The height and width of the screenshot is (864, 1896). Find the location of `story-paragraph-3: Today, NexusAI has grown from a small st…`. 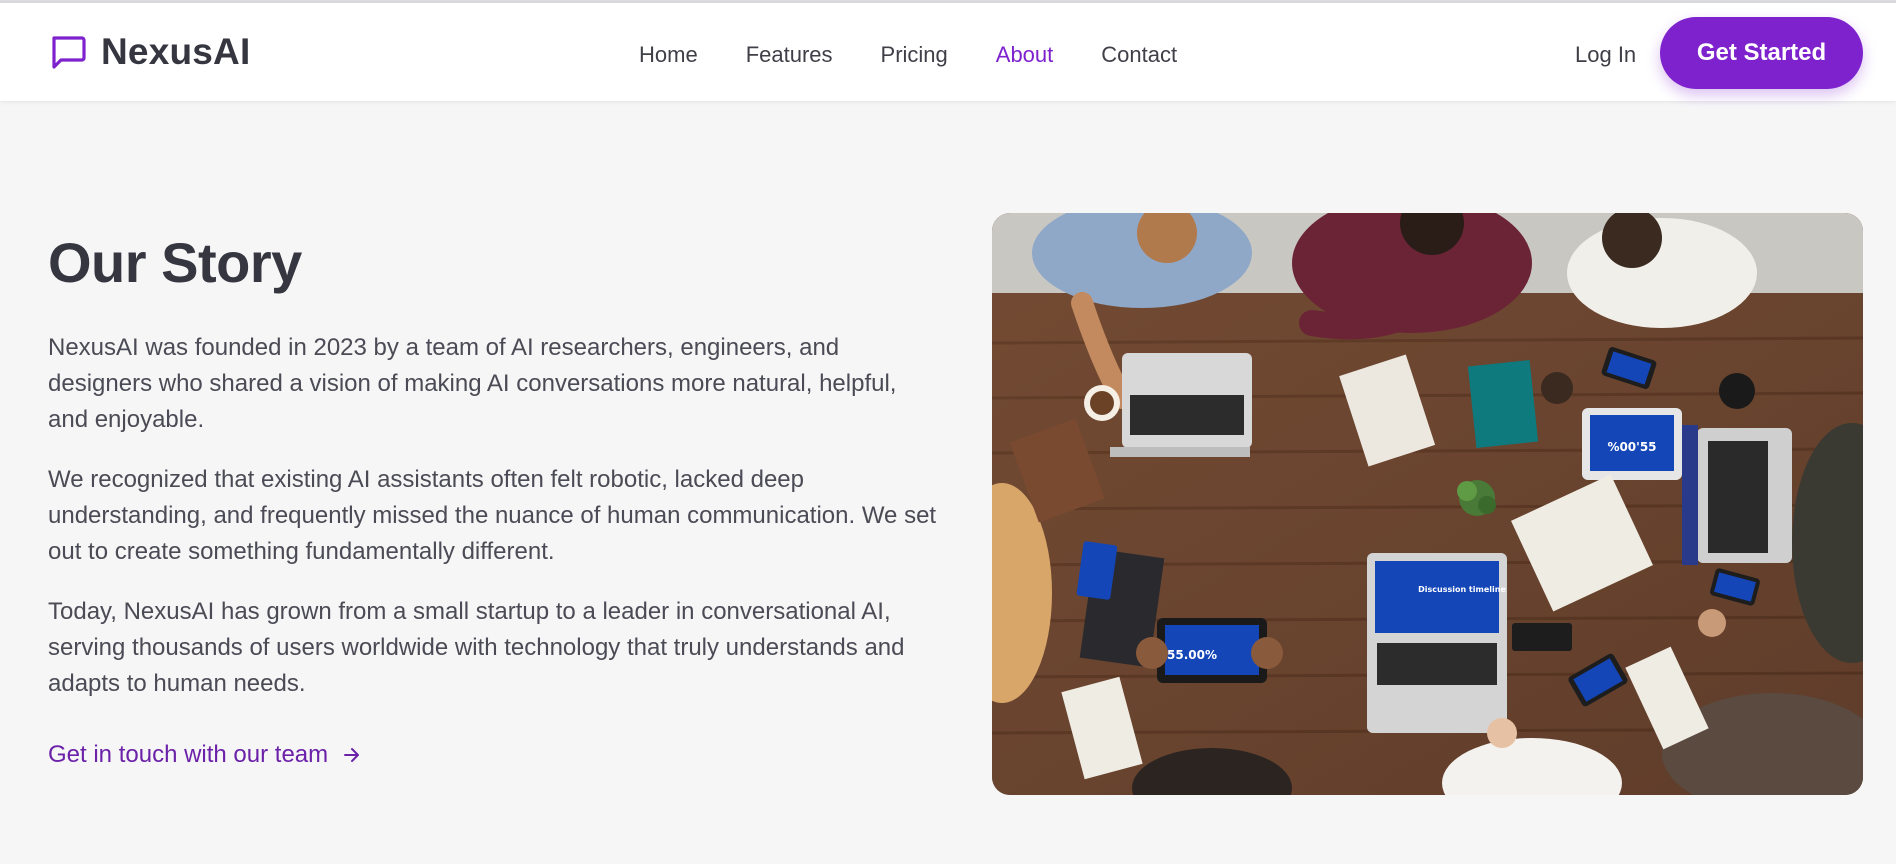

story-paragraph-3: Today, NexusAI has grown from a small st… is located at coordinates (476, 647).